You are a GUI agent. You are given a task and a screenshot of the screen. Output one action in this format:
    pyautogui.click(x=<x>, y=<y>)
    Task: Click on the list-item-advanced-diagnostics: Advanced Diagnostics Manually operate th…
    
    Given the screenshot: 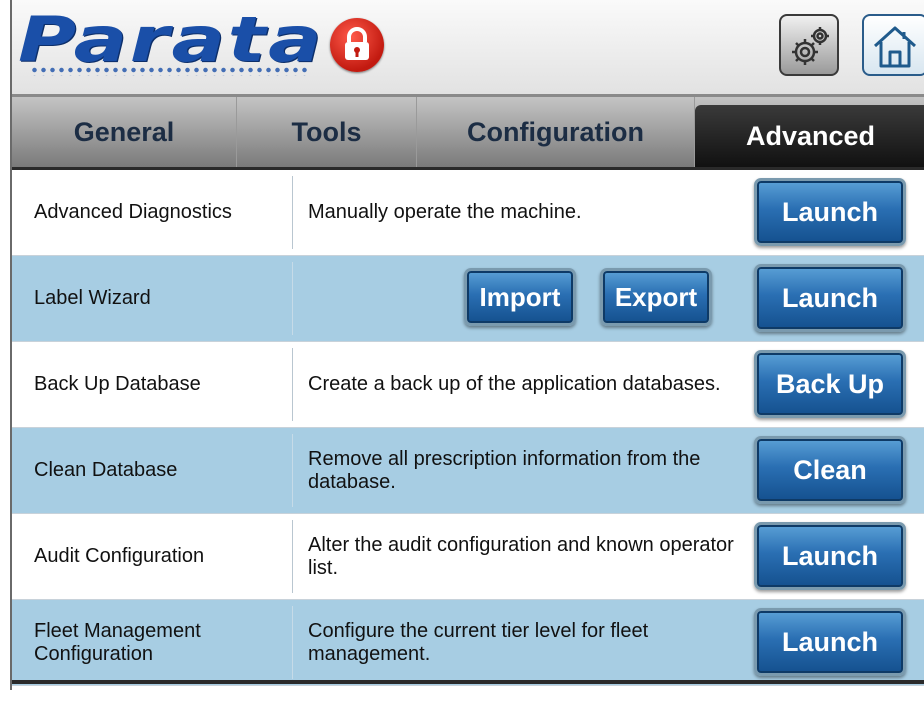 What is the action you would take?
    pyautogui.click(x=468, y=213)
    